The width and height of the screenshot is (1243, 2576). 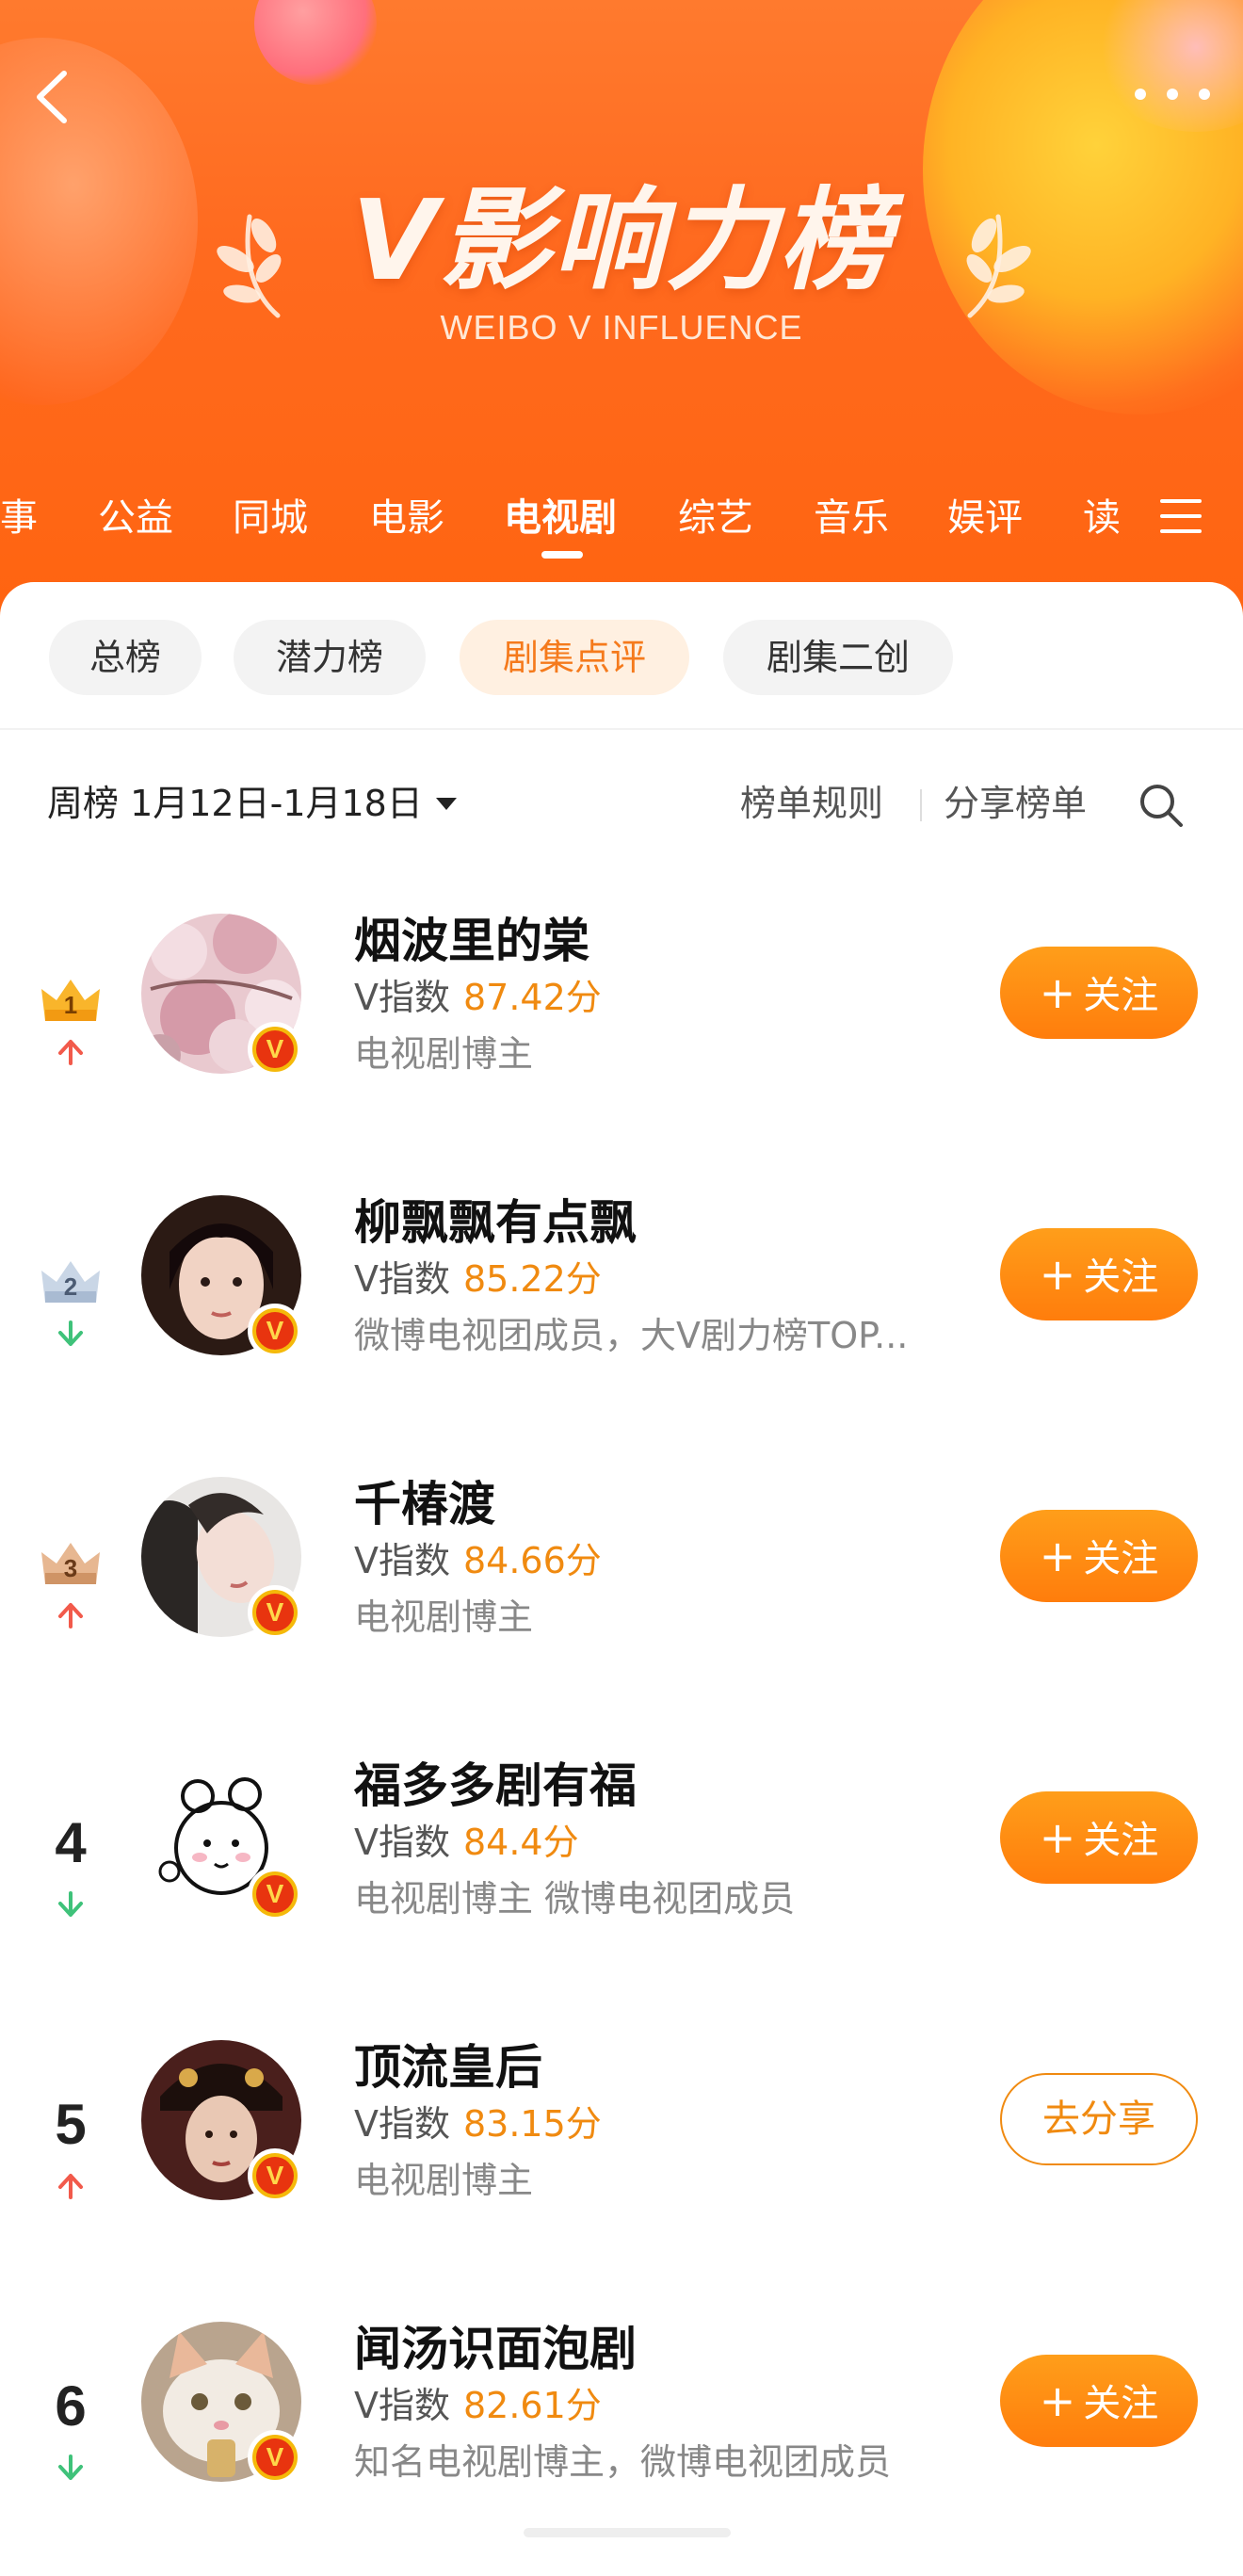 What do you see at coordinates (622, 240) in the screenshot?
I see `banner-title: V影响力榜` at bounding box center [622, 240].